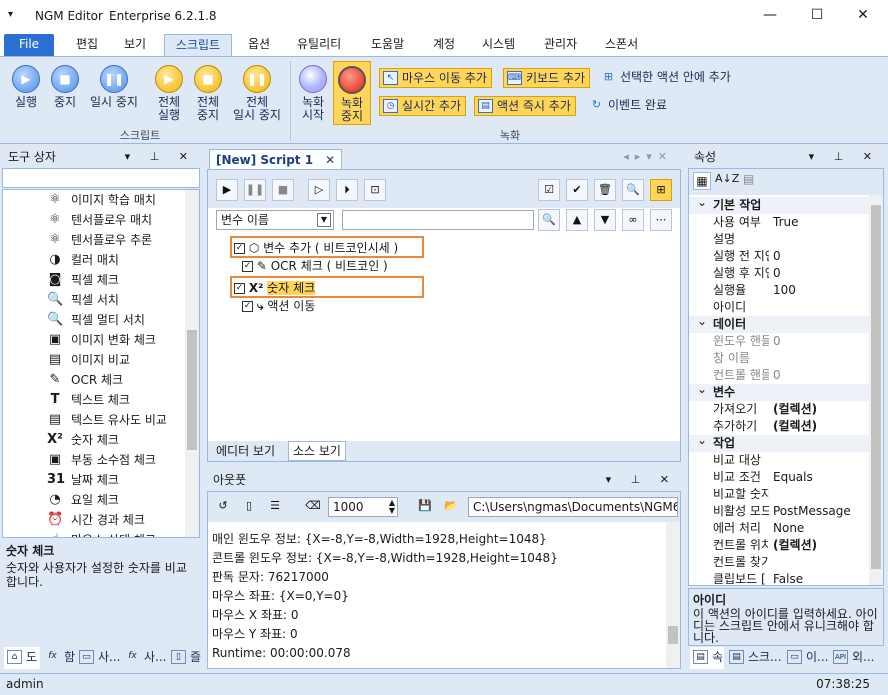  What do you see at coordinates (101, 440) in the screenshot?
I see `toolbox-item: X² 숫자 체크` at bounding box center [101, 440].